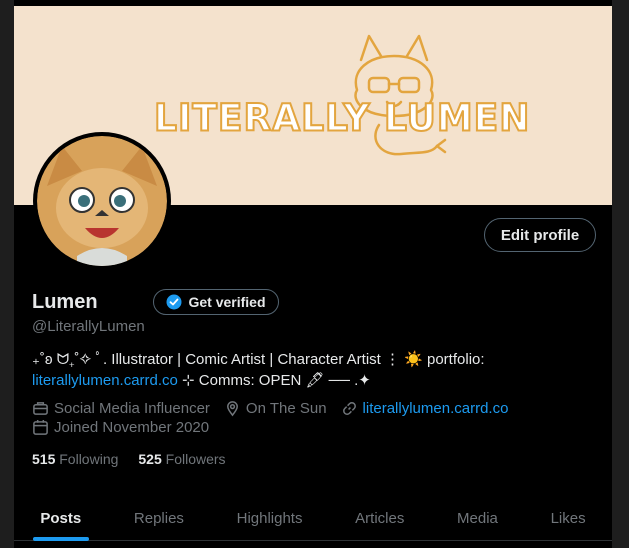  I want to click on bio-text-2: ⊹ Comms: OPEN 🖋 ── .✦, so click(274, 380).